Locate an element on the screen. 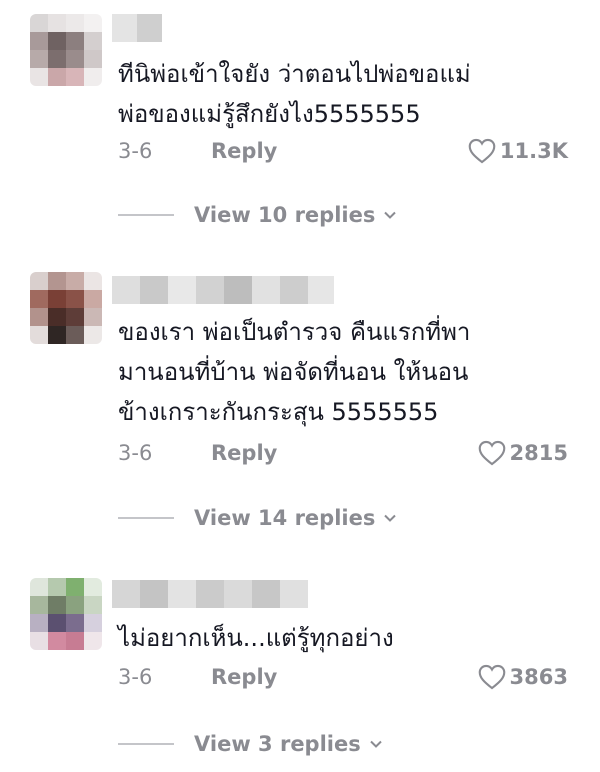 This screenshot has height=772, width=600. like-button: 2815 is located at coordinates (523, 453).